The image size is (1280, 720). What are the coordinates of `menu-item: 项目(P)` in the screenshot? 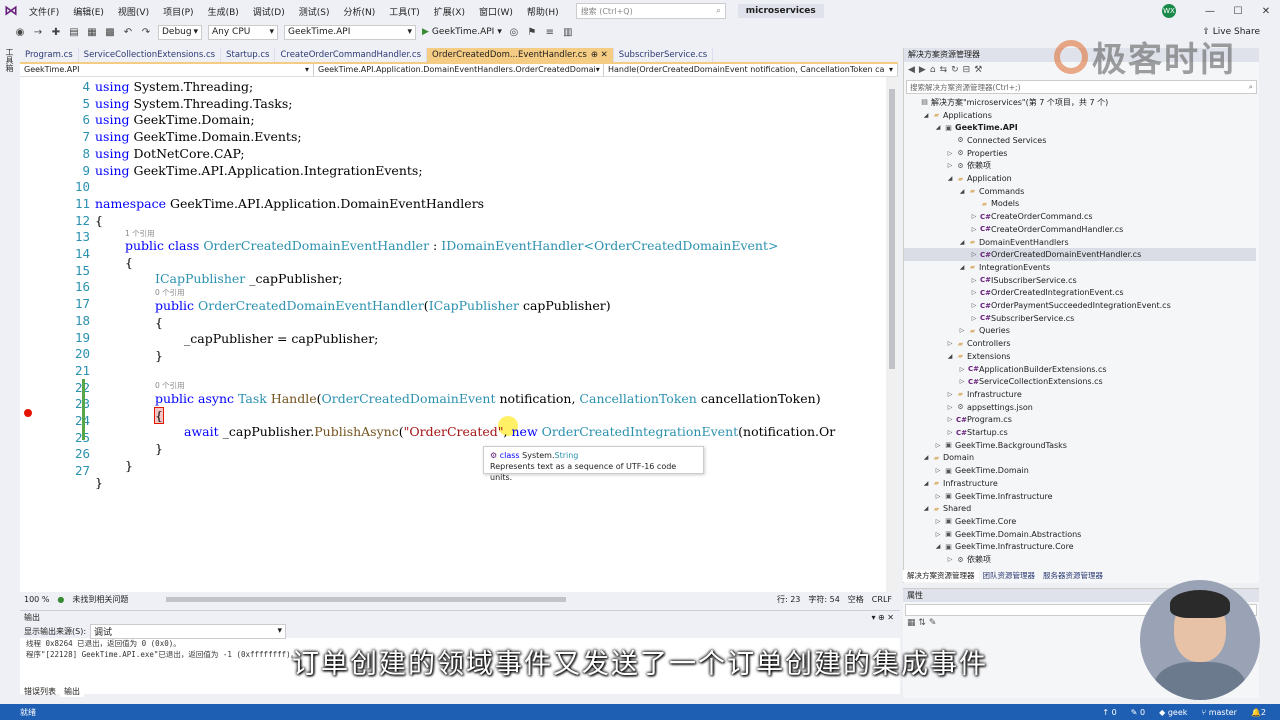 It's located at (178, 11).